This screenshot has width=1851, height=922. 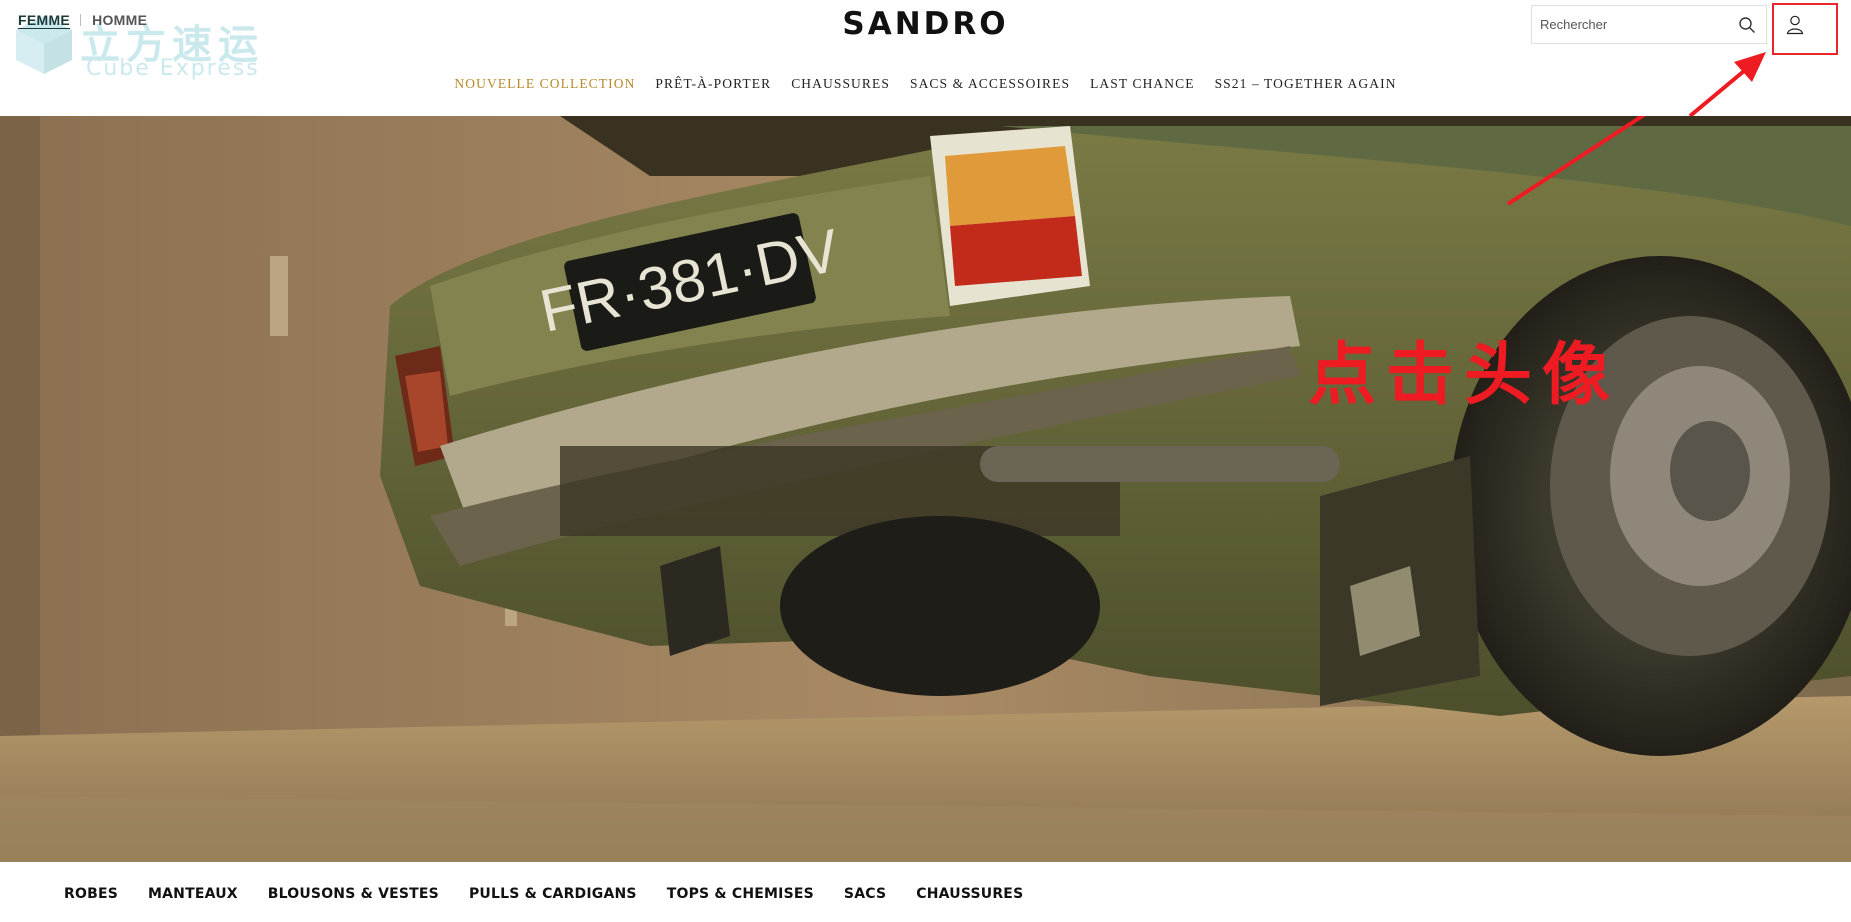 I want to click on category-chaussures: CHAUSSURES, so click(x=969, y=894).